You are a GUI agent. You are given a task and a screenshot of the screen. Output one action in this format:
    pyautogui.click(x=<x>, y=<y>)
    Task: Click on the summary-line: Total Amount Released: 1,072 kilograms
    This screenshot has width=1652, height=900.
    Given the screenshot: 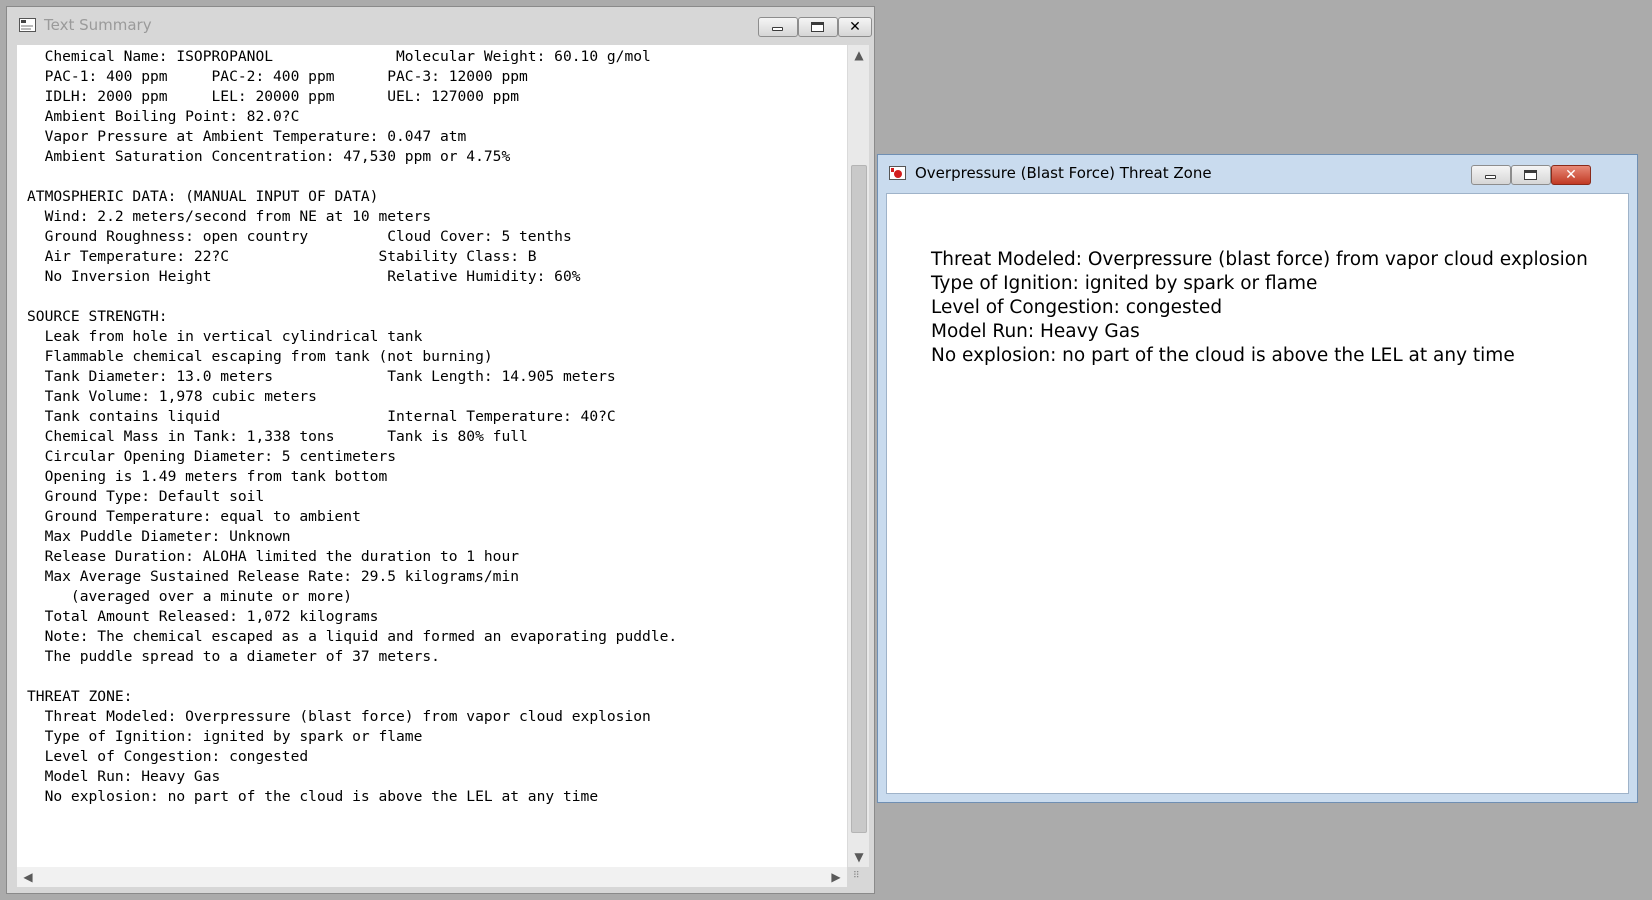 What is the action you would take?
    pyautogui.click(x=203, y=616)
    